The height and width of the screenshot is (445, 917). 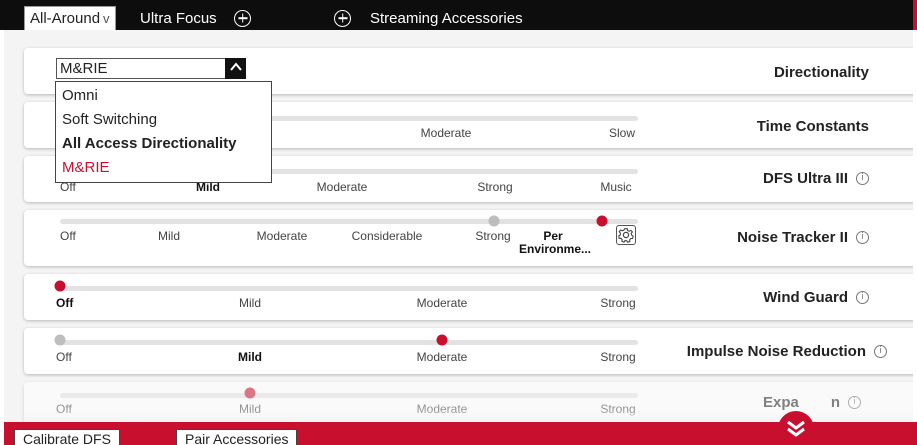 I want to click on expansion-title: Expa n i, so click(x=812, y=402).